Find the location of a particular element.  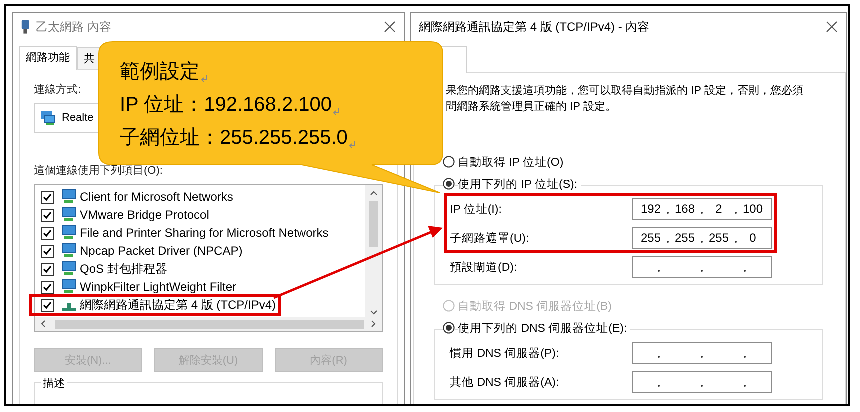

field-label: 連線方式: is located at coordinates (58, 89).